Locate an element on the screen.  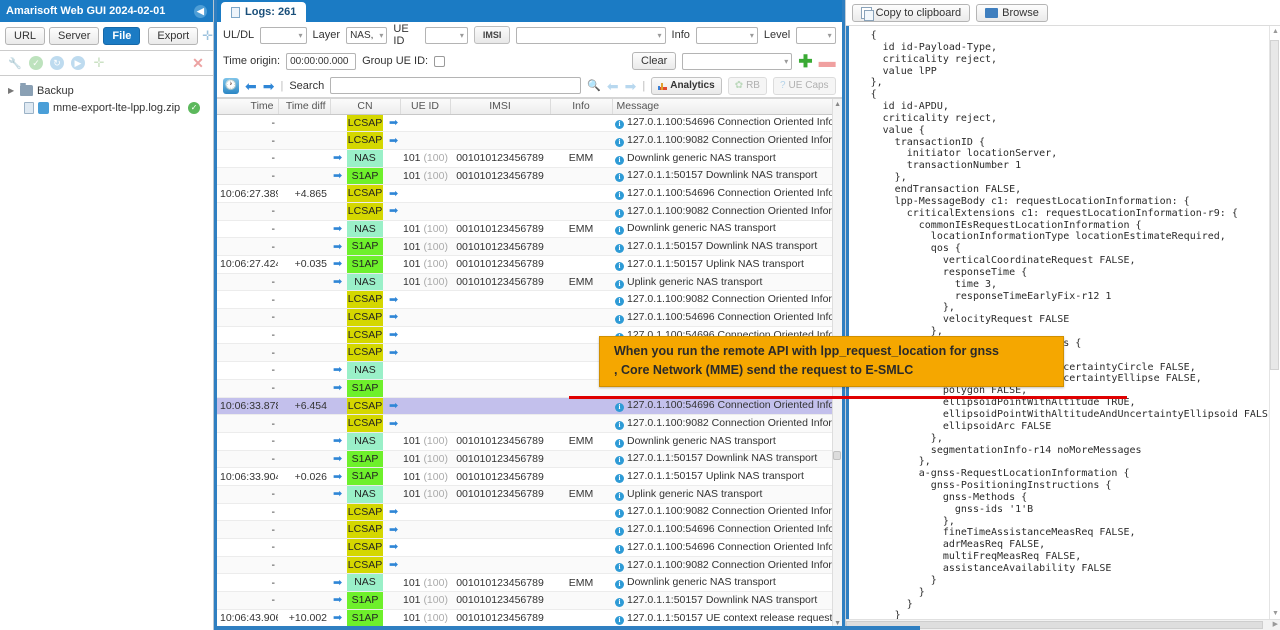
ueid-select: ▾ is located at coordinates (446, 35).